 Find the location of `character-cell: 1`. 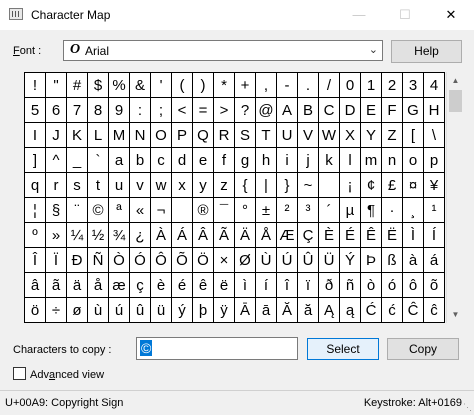

character-cell: 1 is located at coordinates (371, 85).